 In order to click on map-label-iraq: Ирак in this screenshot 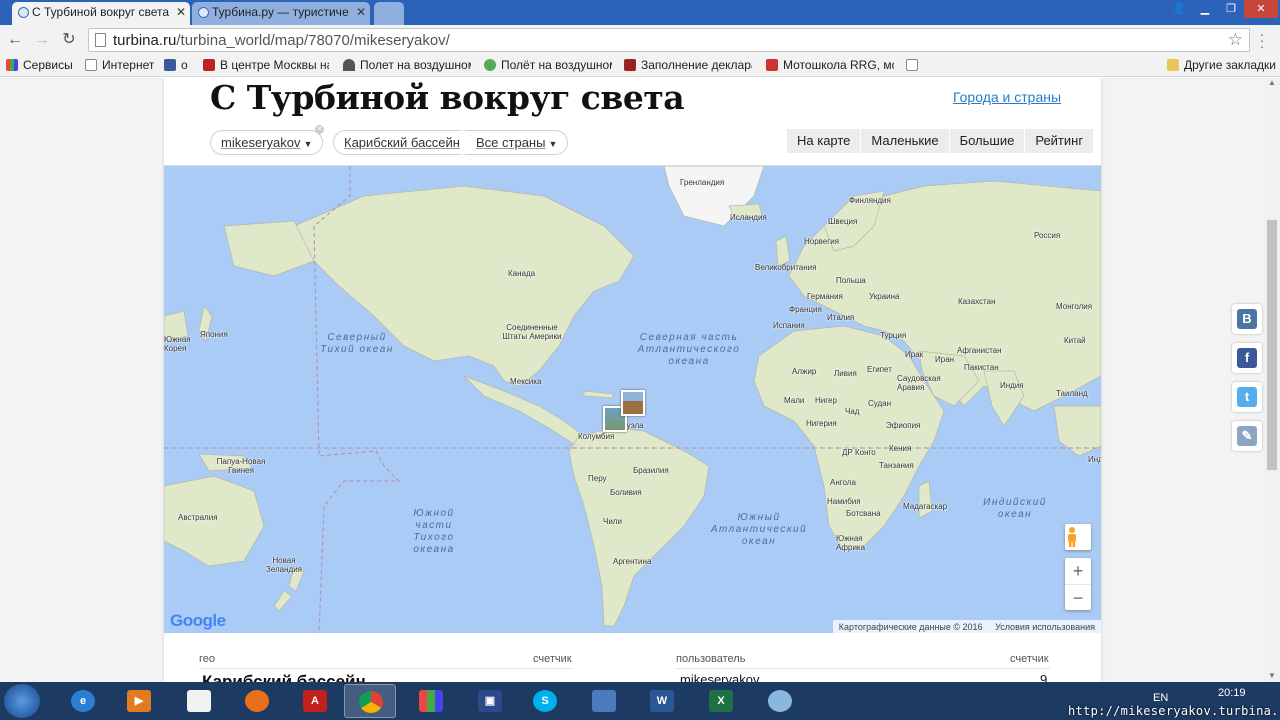, I will do `click(914, 354)`.